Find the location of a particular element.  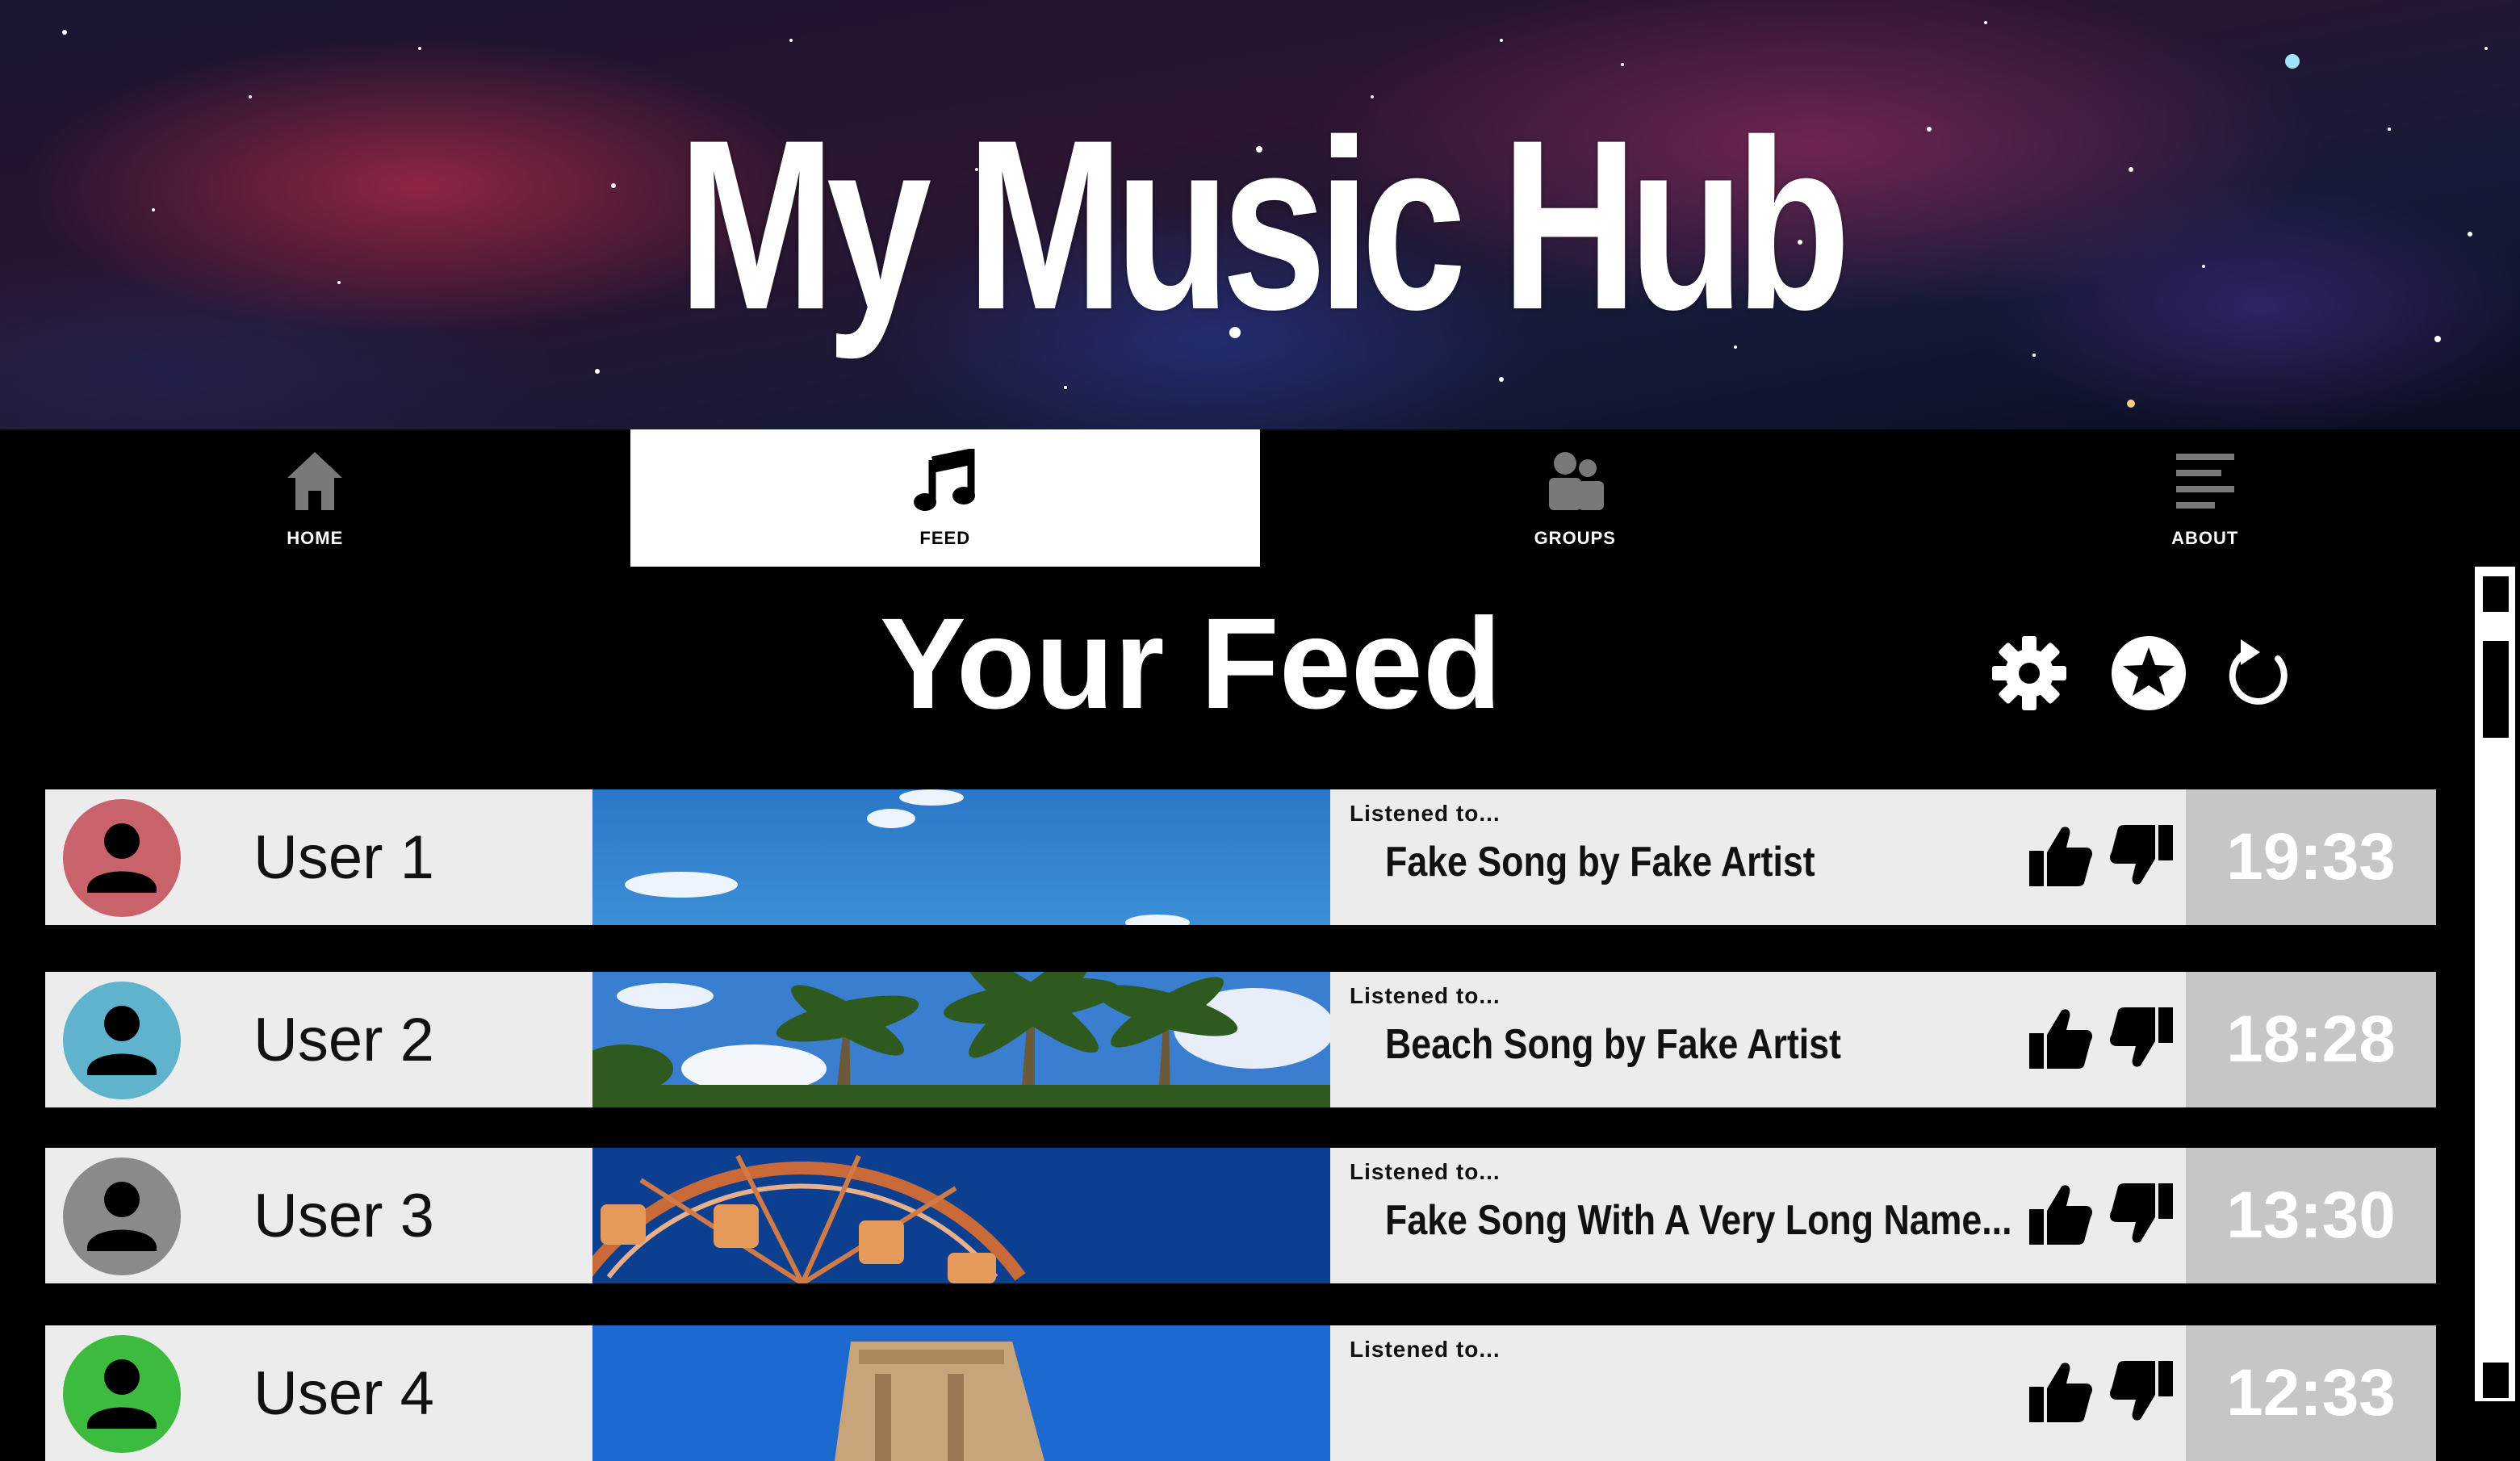

feed-entry: User 2 is located at coordinates (1240, 1039).